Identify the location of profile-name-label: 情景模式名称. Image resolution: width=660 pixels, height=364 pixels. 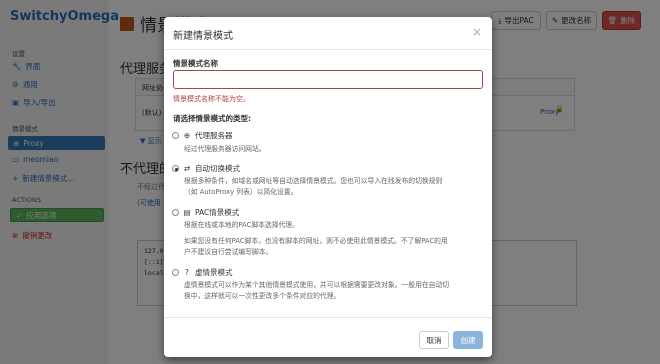
(195, 63).